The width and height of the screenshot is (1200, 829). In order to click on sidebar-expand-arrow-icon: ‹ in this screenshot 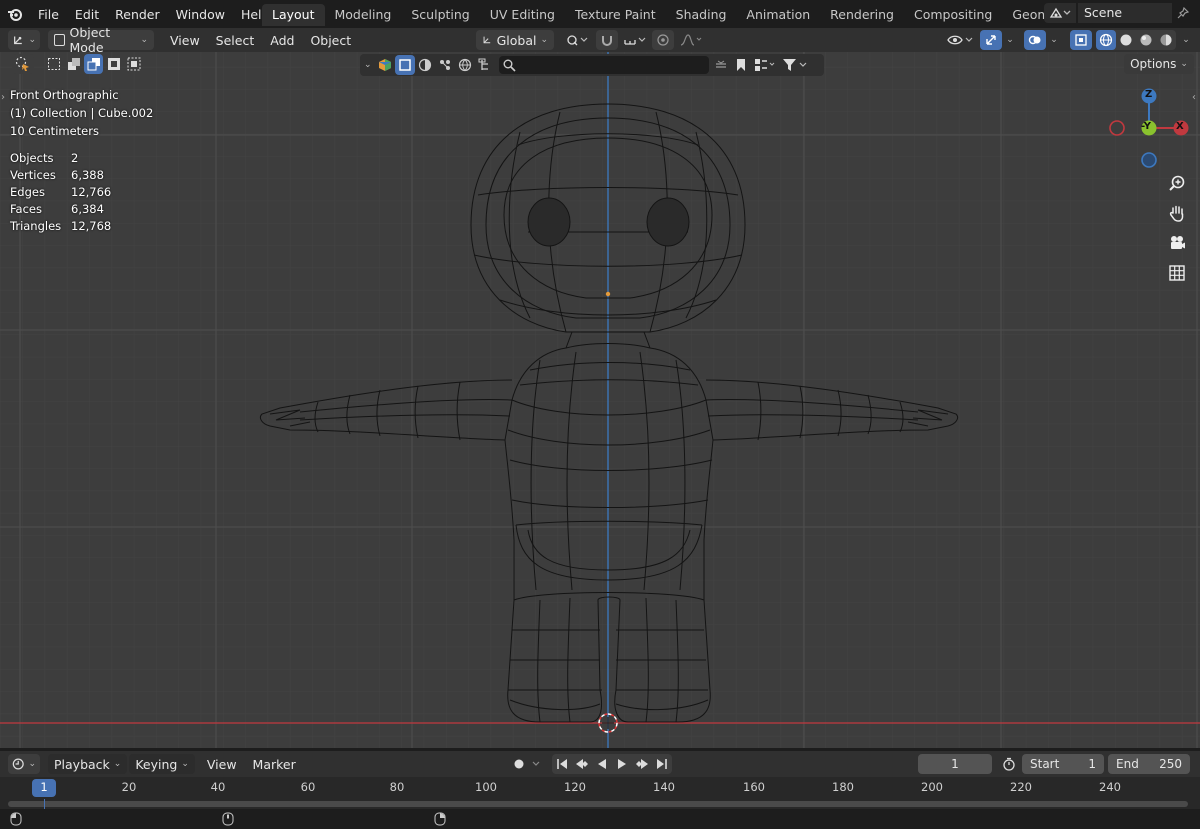, I will do `click(1194, 97)`.